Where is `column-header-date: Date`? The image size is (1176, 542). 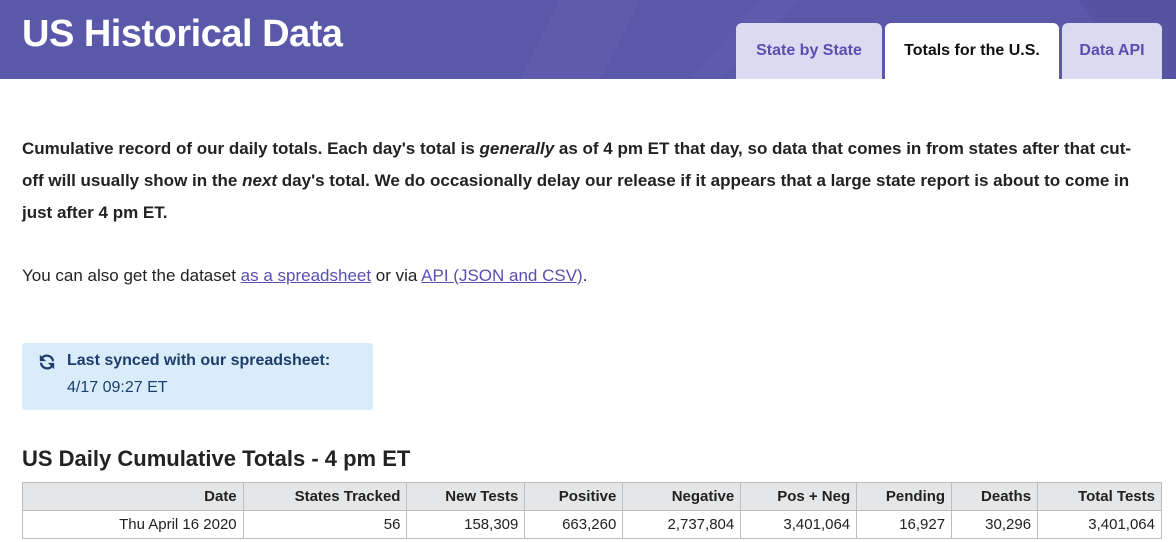 column-header-date: Date is located at coordinates (133, 496).